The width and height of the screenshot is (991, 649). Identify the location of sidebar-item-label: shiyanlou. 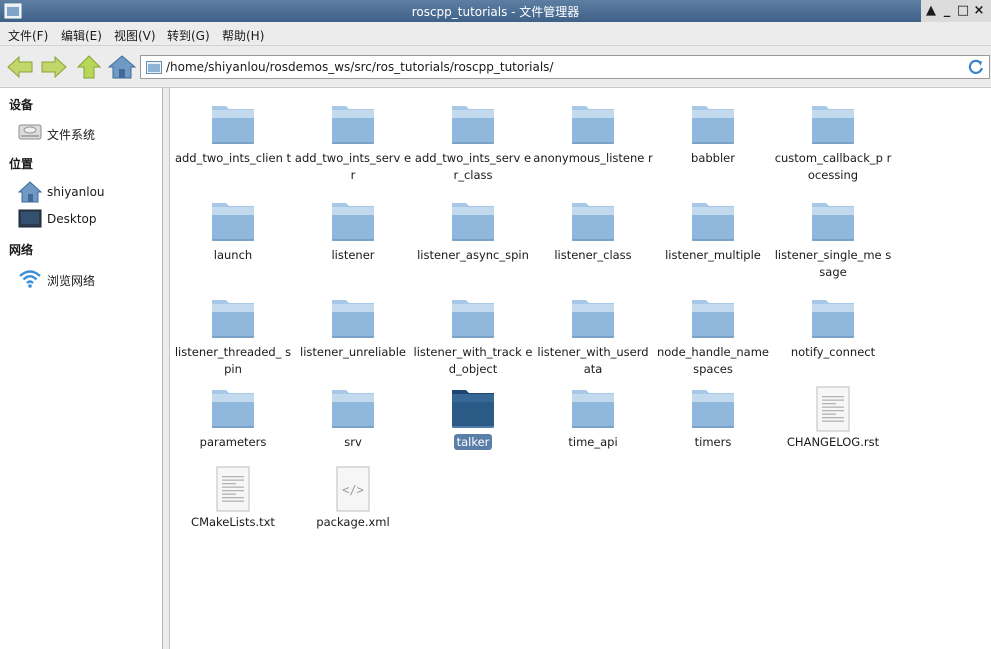
(76, 192).